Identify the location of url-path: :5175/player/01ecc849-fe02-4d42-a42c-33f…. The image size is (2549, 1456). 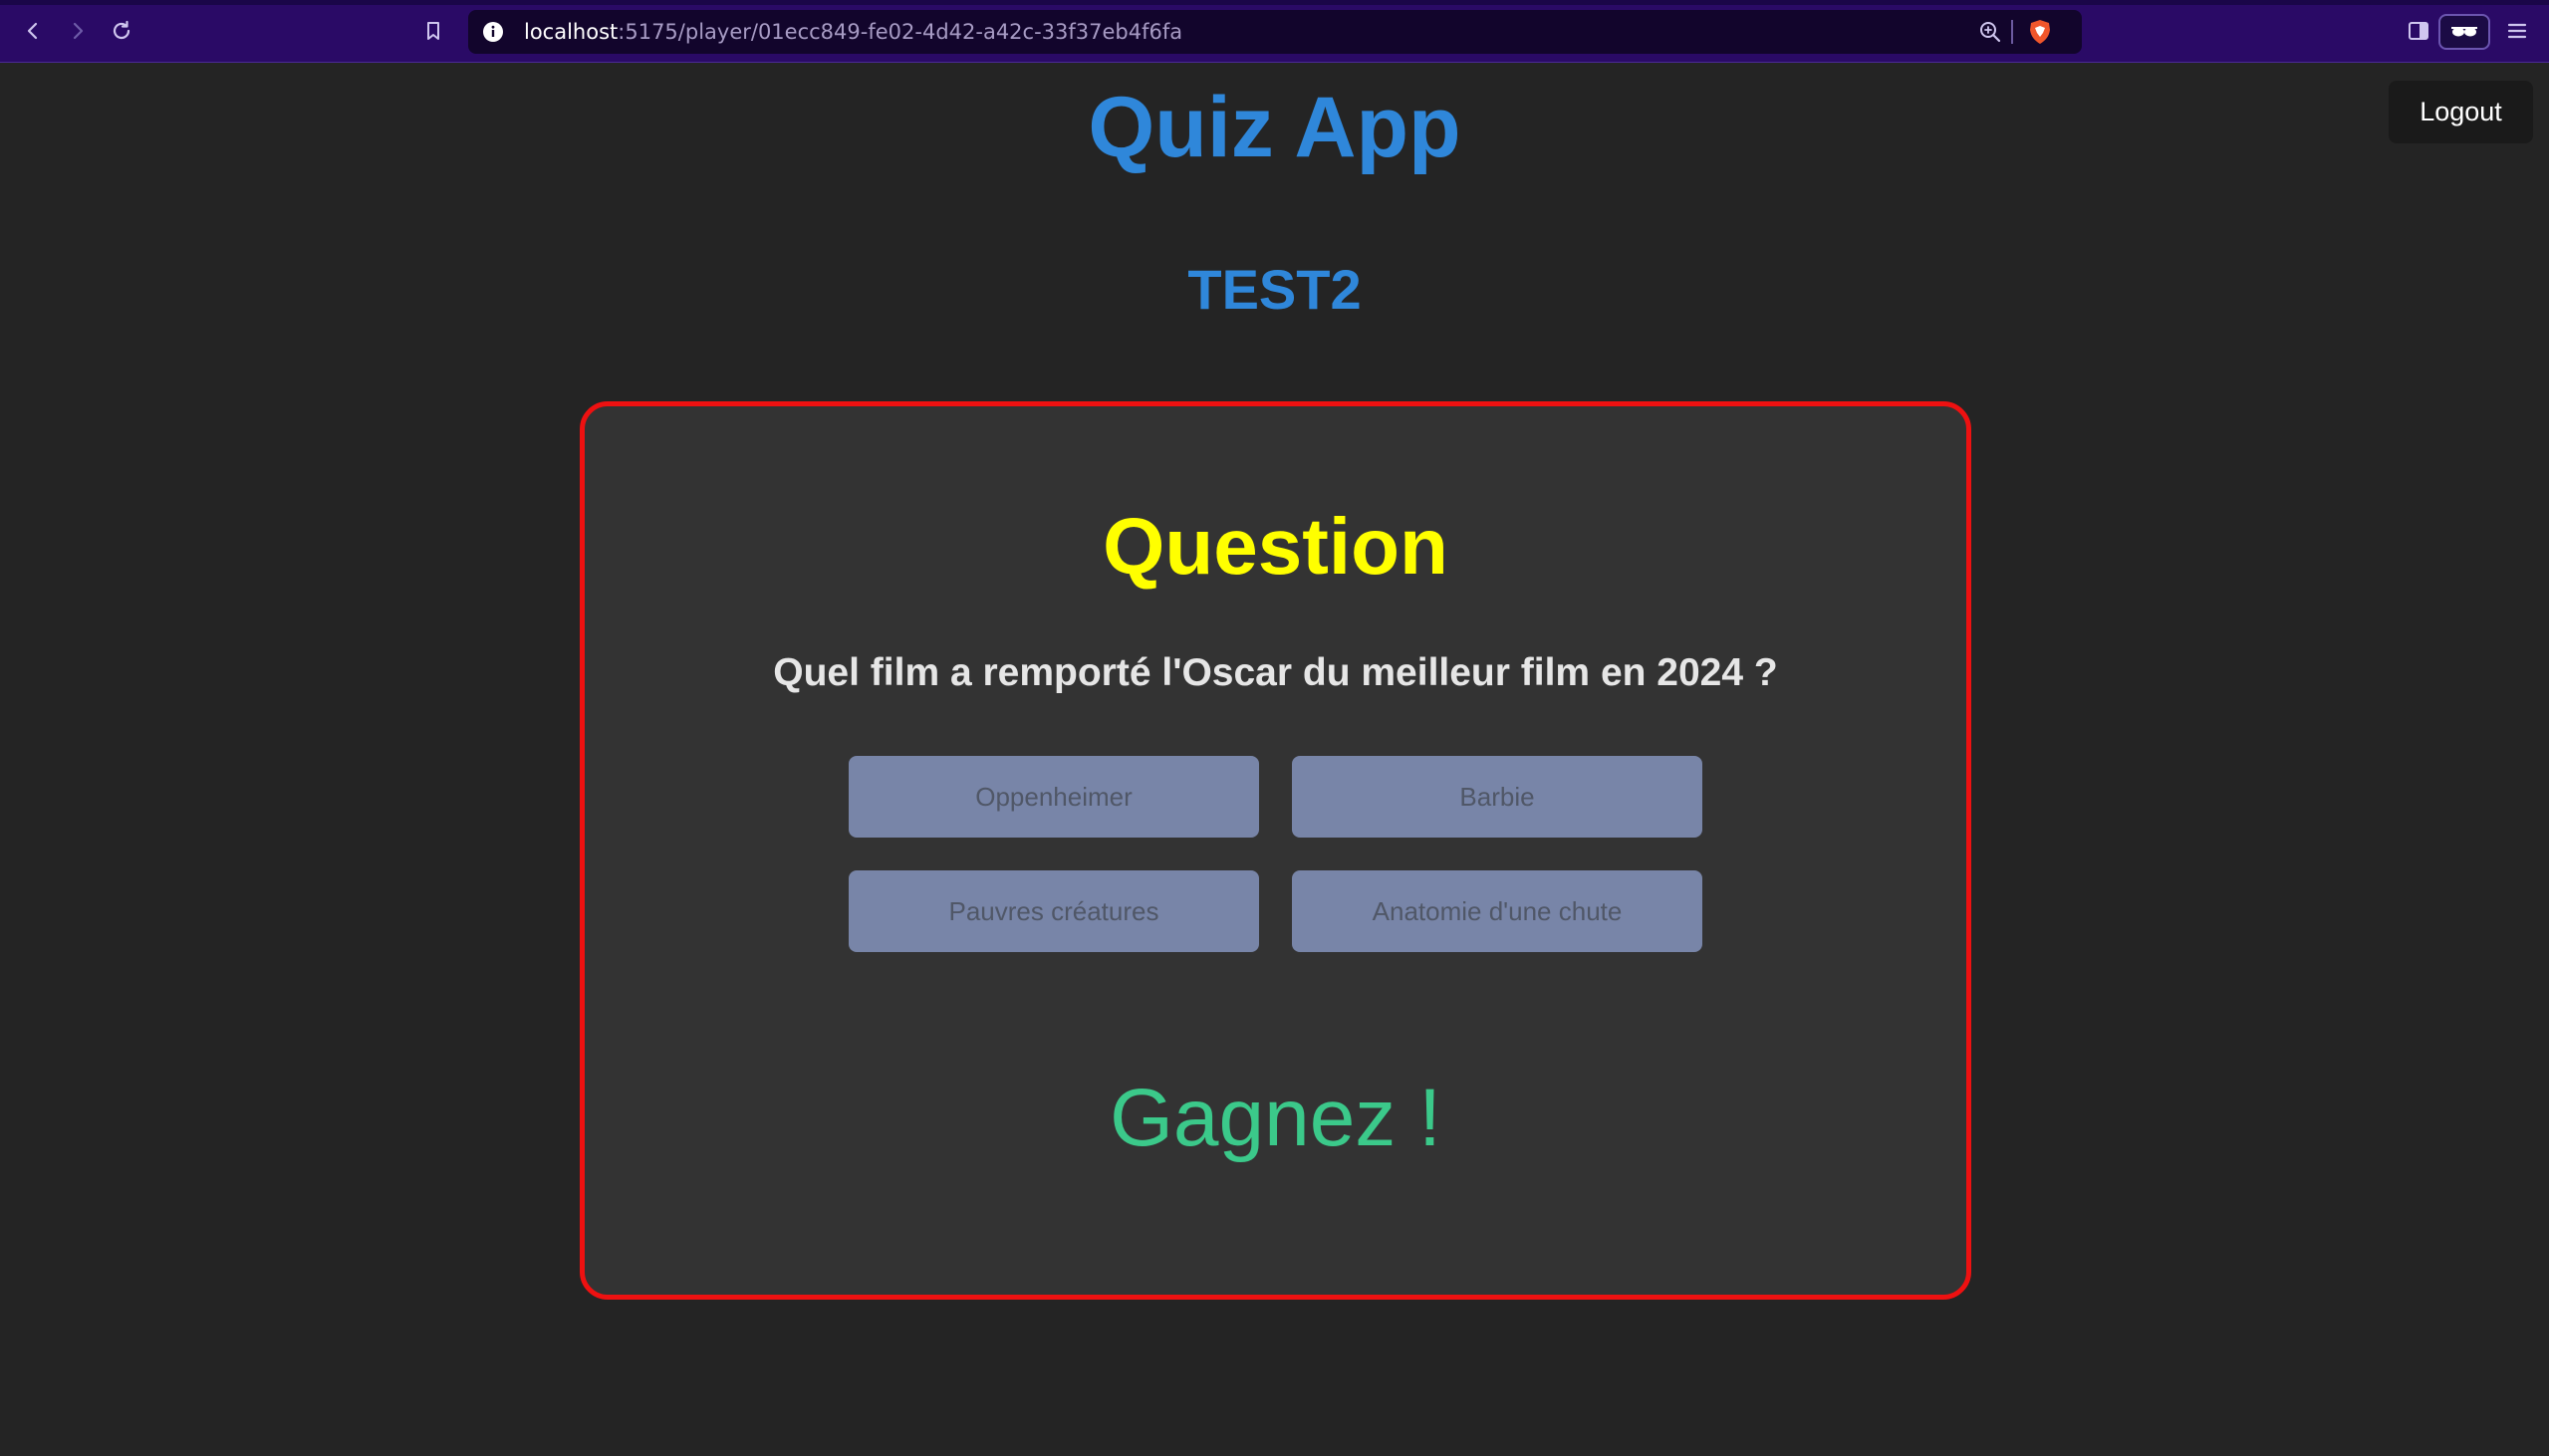
(901, 32).